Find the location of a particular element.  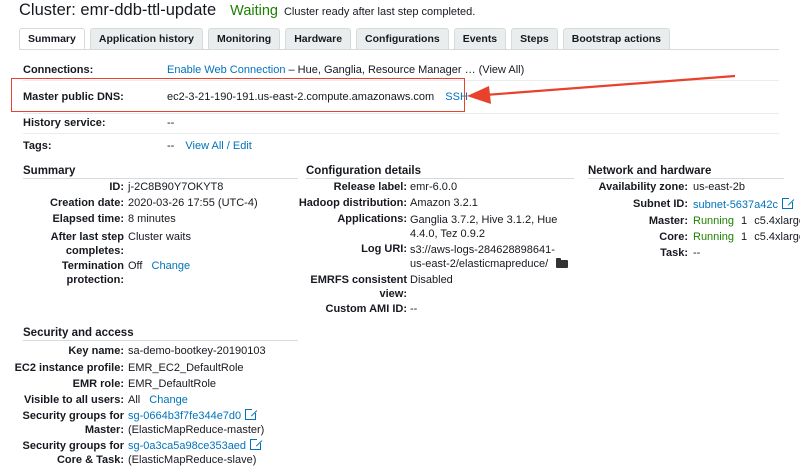

subnet-id-link: subnet-5637a42c is located at coordinates (735, 205).